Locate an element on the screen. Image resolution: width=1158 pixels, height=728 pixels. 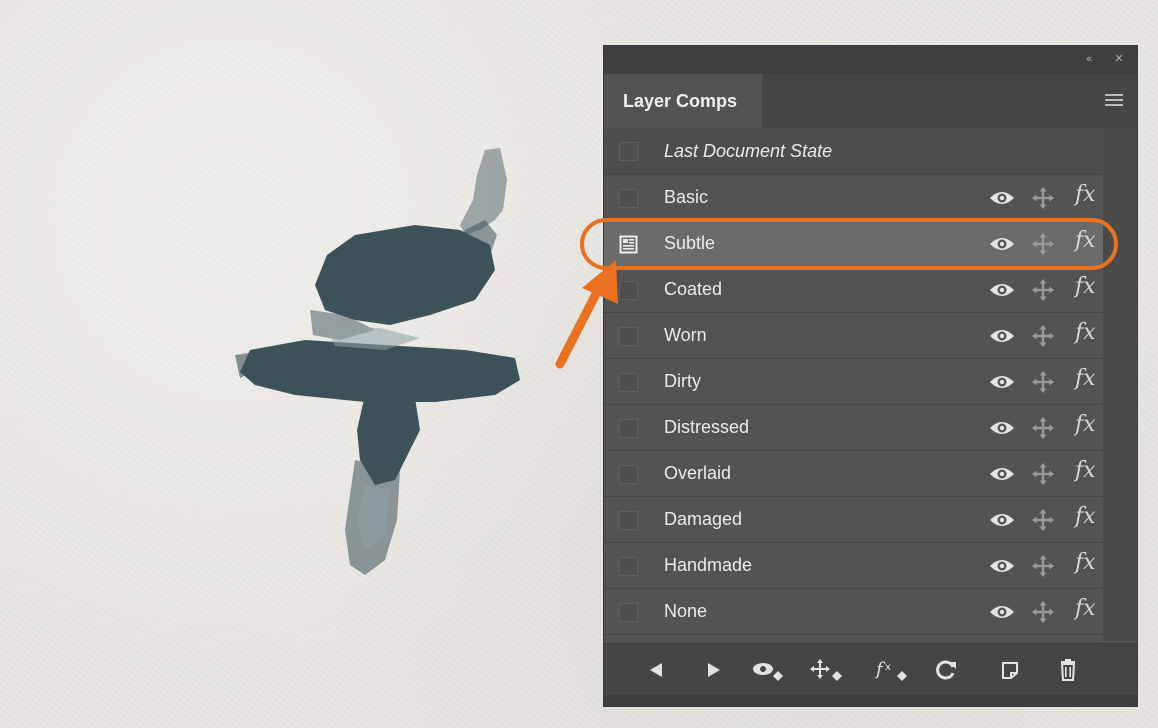
layer-comp-label: Damaged is located at coordinates (703, 519).